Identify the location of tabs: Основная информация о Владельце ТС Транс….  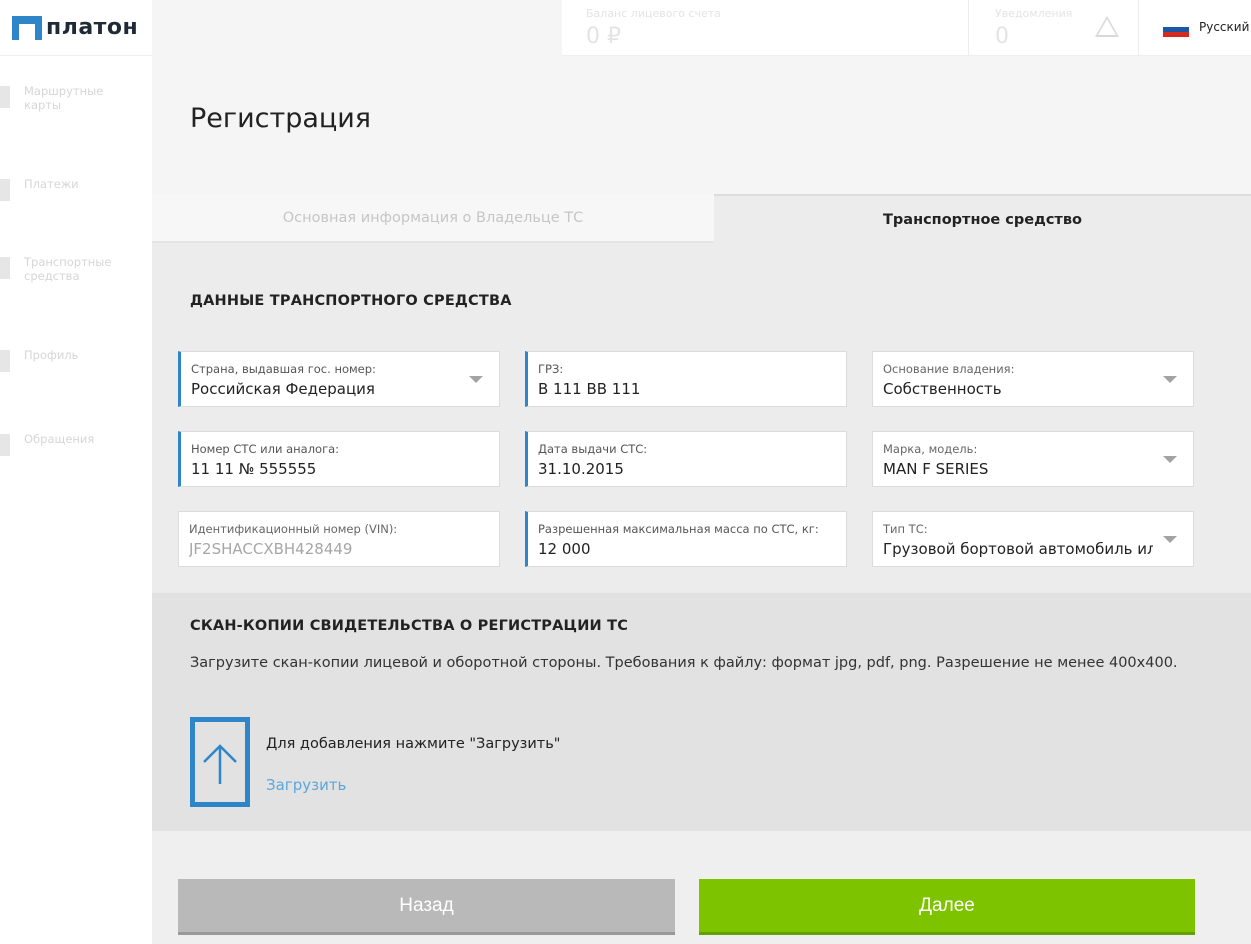
(701, 218).